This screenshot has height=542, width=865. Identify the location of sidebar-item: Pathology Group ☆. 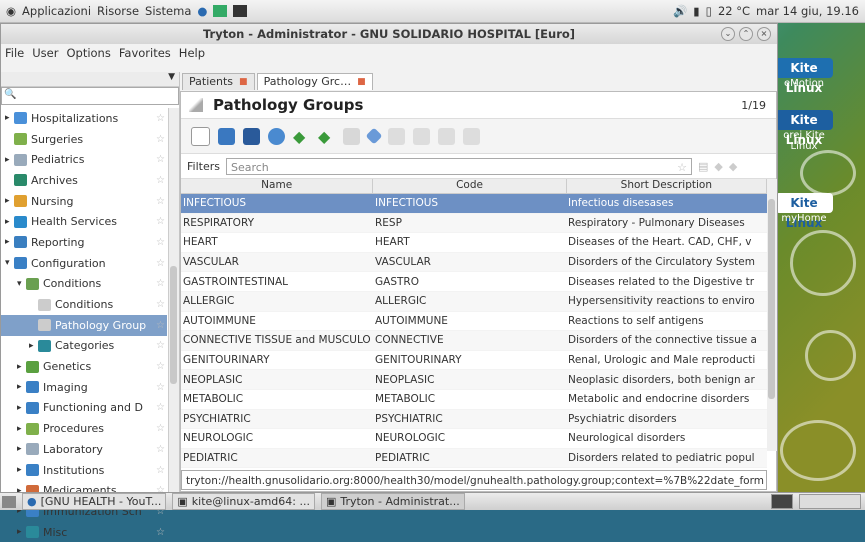
(84, 325).